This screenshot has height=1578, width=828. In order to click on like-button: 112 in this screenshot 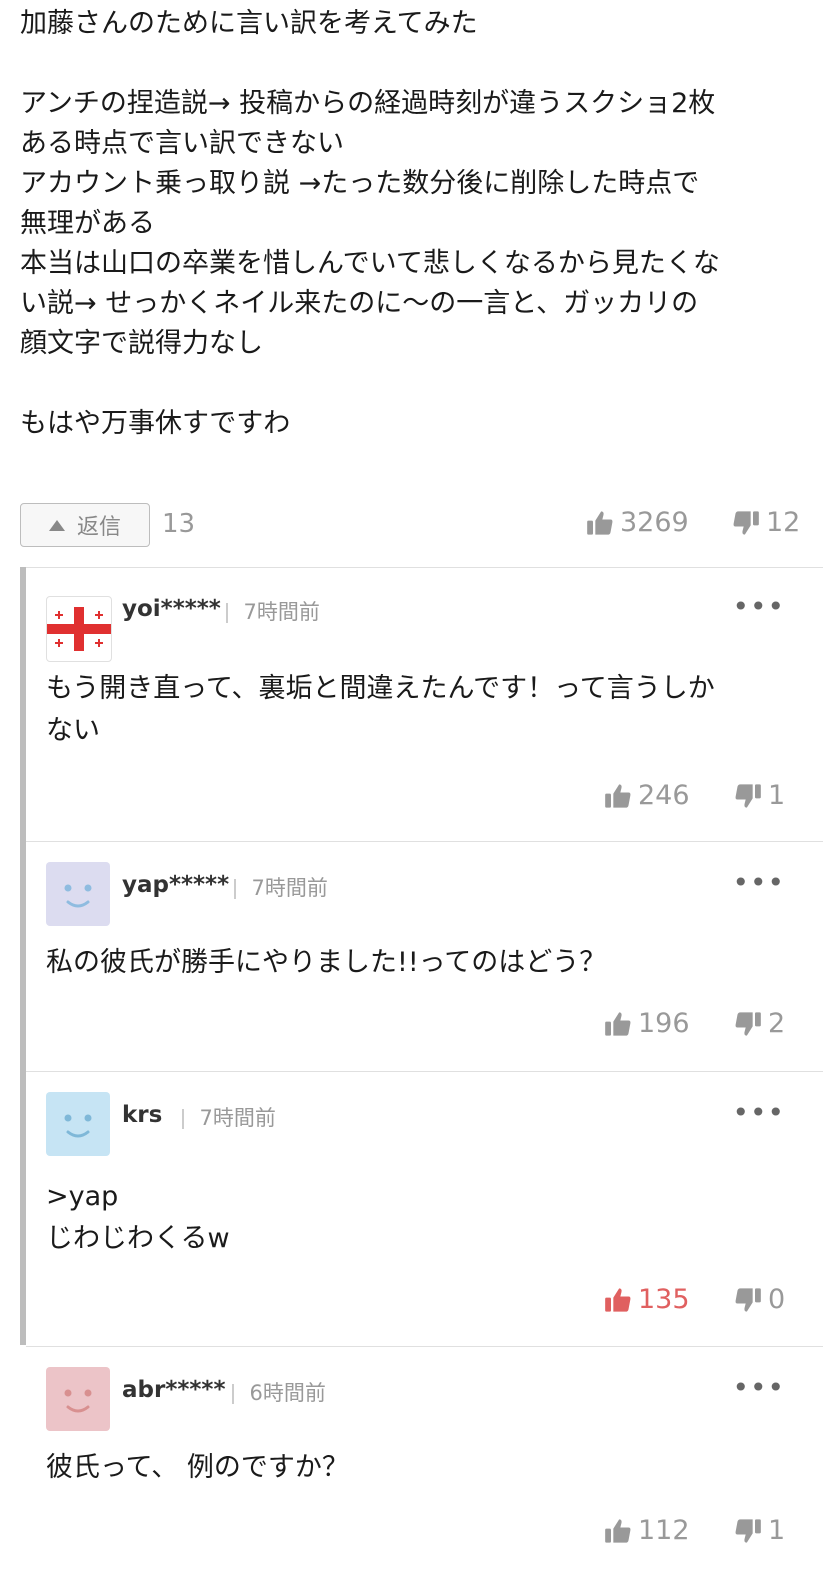, I will do `click(647, 1530)`.